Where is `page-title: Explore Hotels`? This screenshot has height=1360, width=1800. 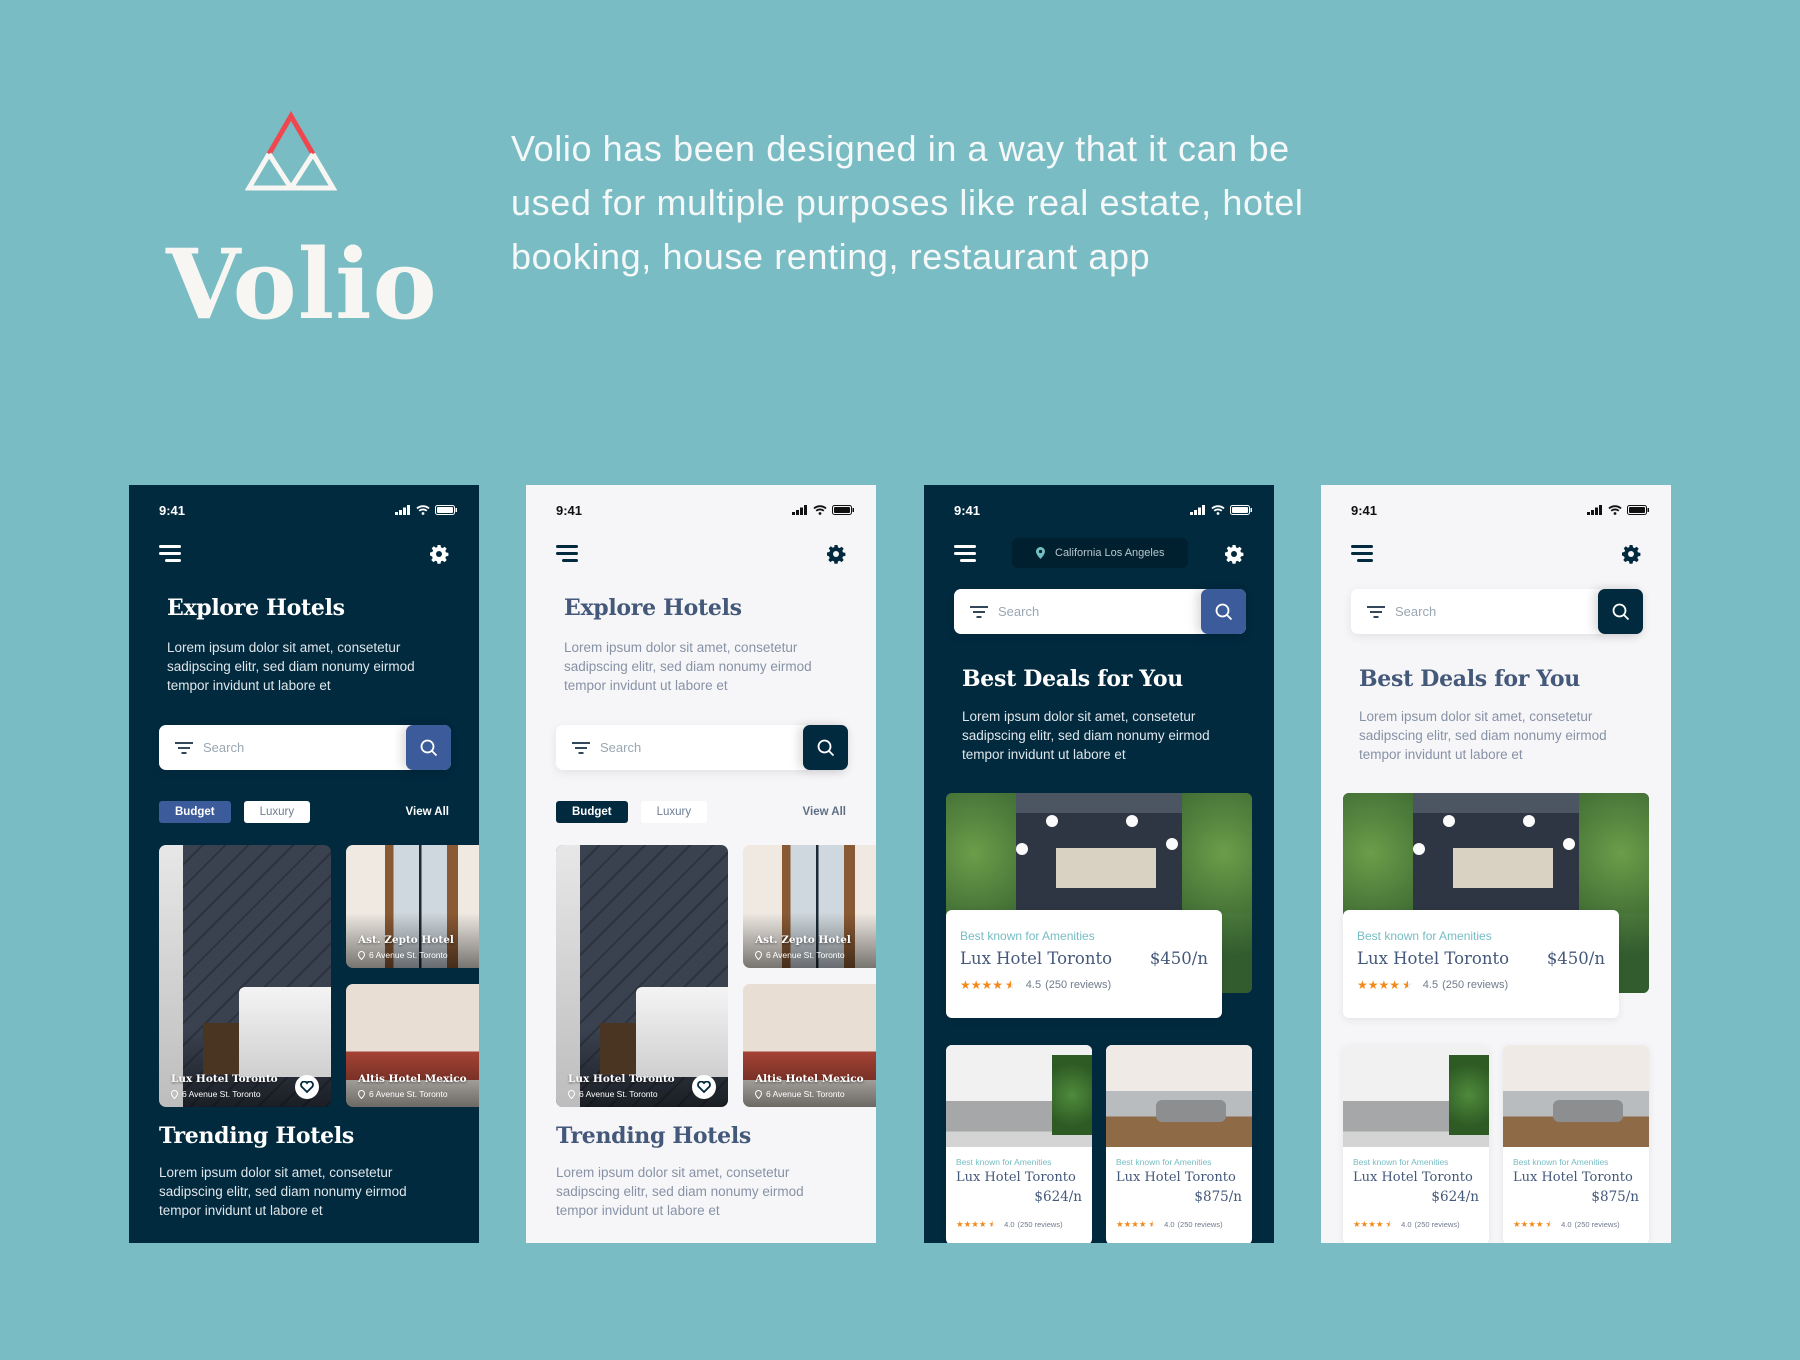
page-title: Explore Hotels is located at coordinates (653, 608).